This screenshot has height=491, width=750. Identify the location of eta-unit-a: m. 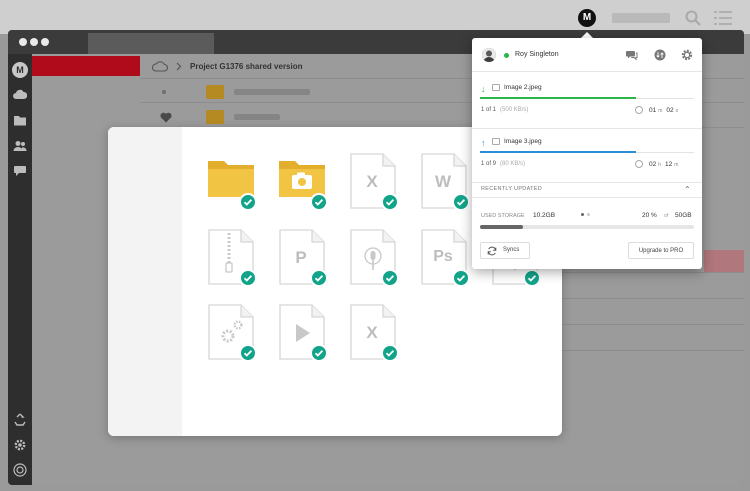
(660, 111).